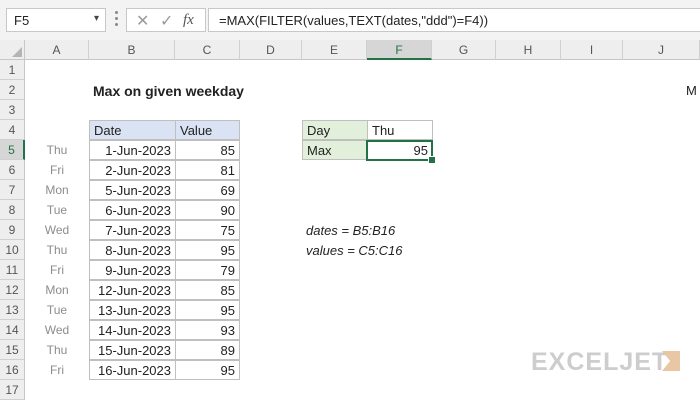 This screenshot has width=700, height=400. What do you see at coordinates (132, 270) in the screenshot?
I see `date-cell: 9-Jun-2023` at bounding box center [132, 270].